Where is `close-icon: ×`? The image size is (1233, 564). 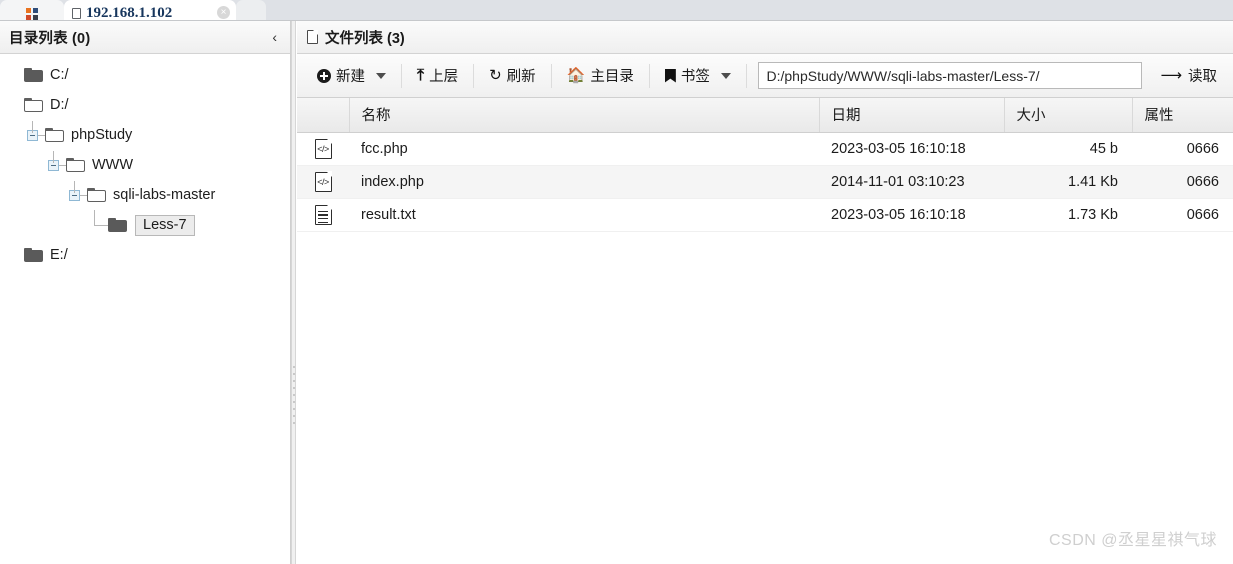
close-icon: × is located at coordinates (223, 12).